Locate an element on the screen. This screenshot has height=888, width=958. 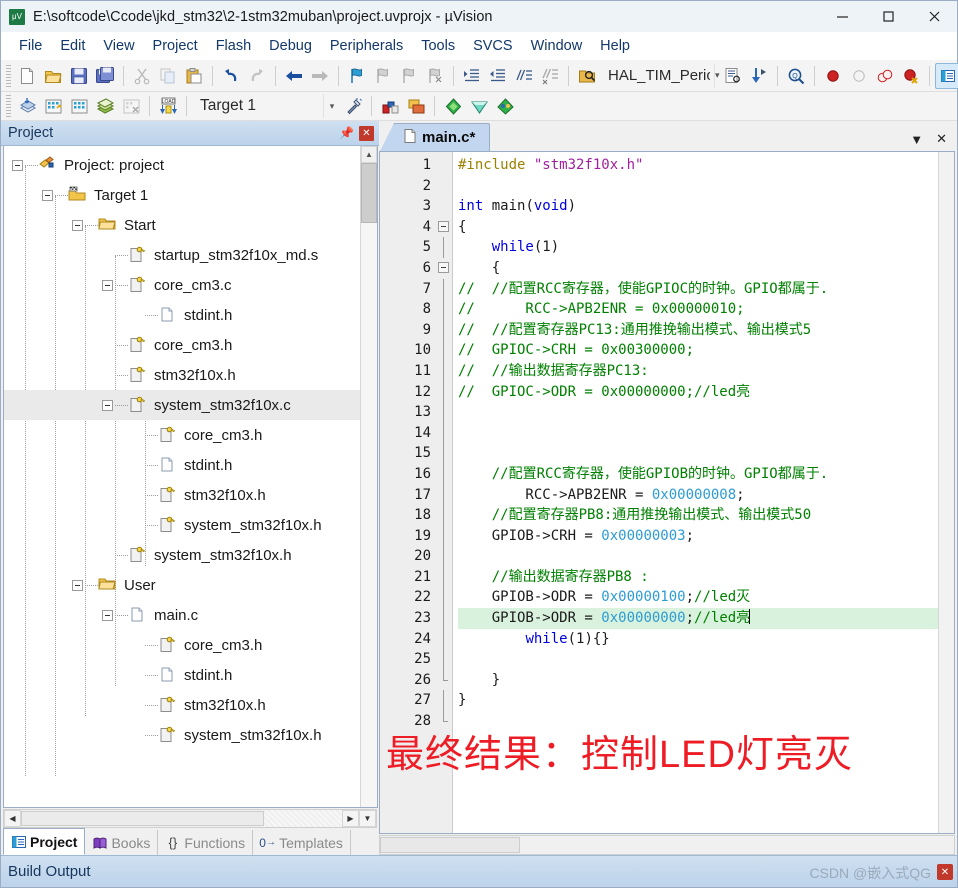
new-file-icon is located at coordinates (27, 76).